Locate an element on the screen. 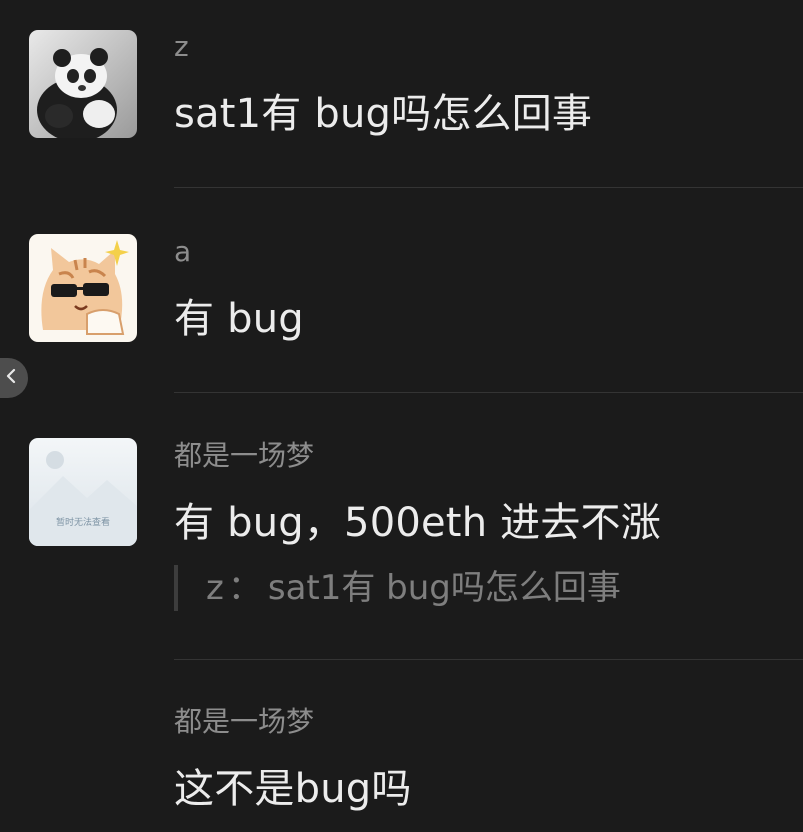  message-text: 有 bug is located at coordinates (239, 319).